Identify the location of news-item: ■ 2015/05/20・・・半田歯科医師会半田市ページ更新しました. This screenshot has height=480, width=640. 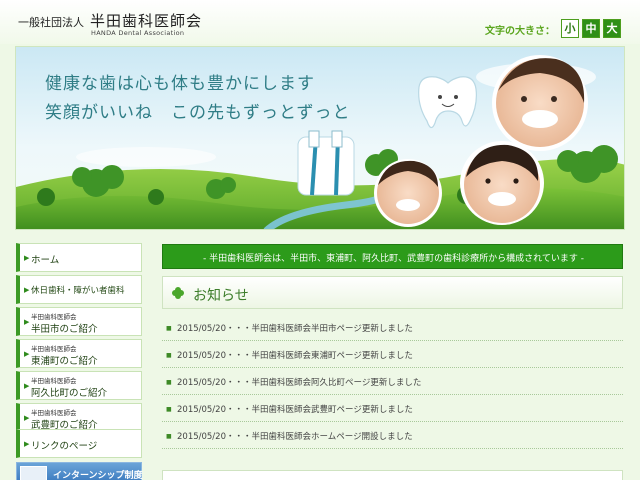
(392, 327).